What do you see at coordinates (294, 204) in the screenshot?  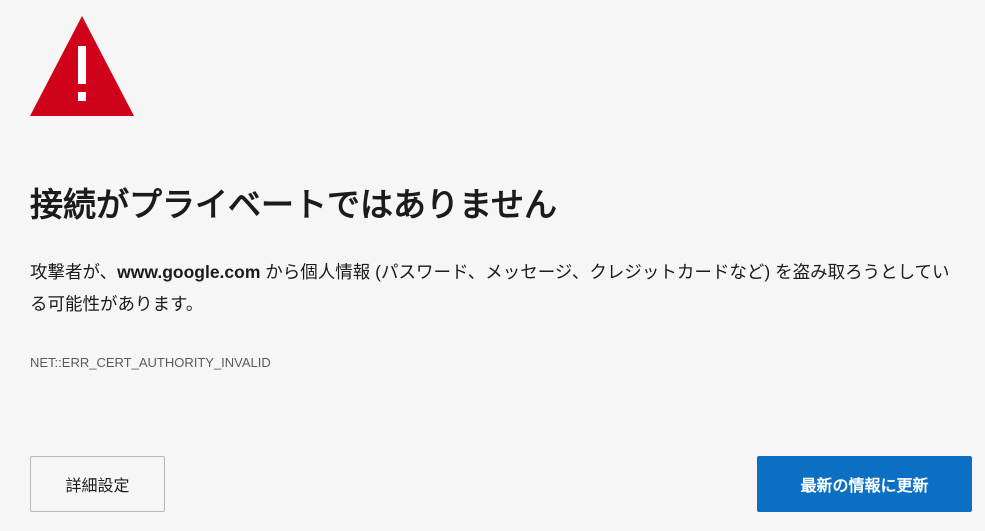 I see `page-heading: 接続がプライベートではありません` at bounding box center [294, 204].